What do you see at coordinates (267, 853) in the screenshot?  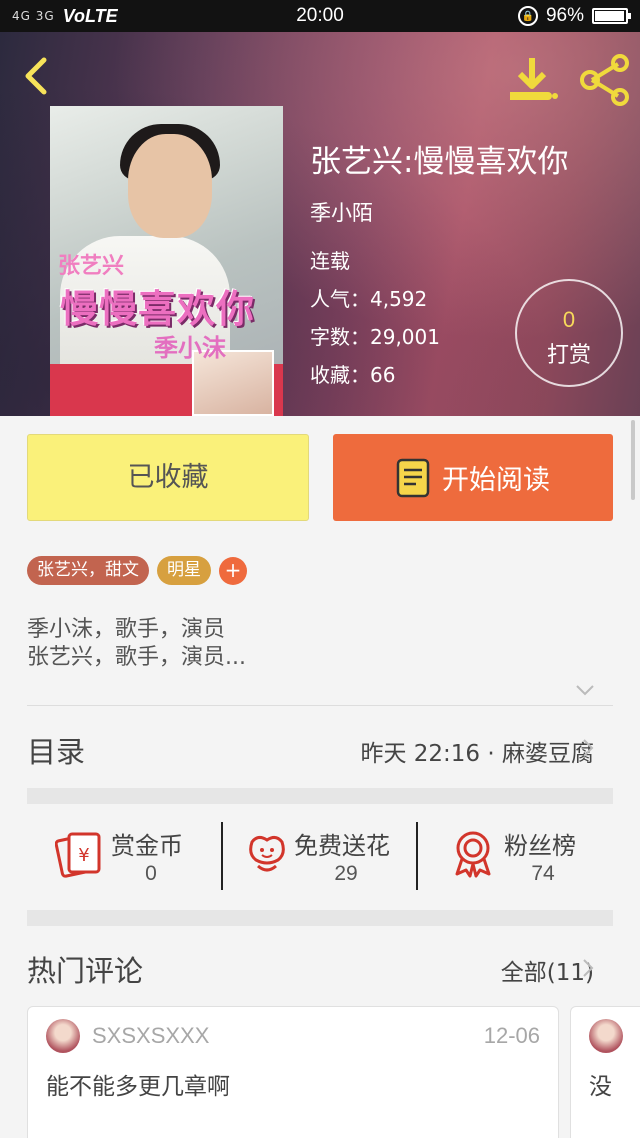 I see `flower-icon` at bounding box center [267, 853].